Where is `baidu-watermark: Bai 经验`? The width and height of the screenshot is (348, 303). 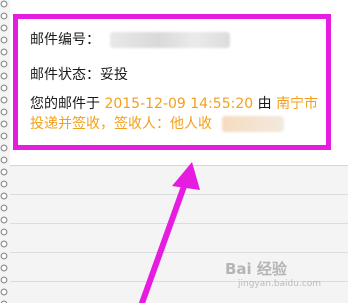 baidu-watermark: Bai 经验 is located at coordinates (256, 269).